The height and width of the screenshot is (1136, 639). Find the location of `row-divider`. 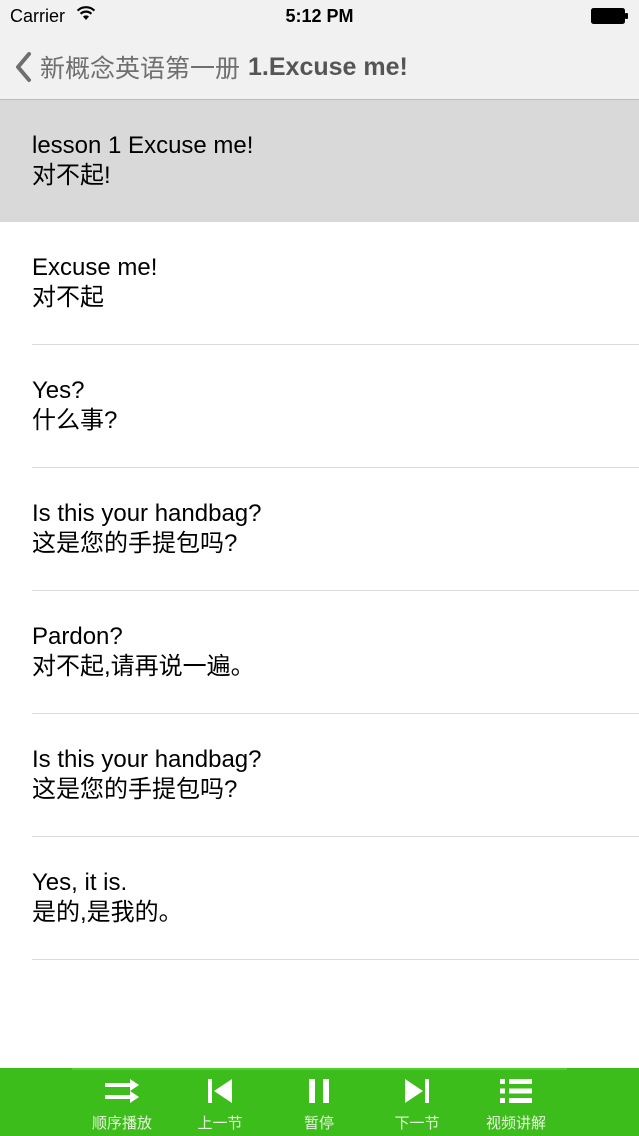

row-divider is located at coordinates (335, 959).